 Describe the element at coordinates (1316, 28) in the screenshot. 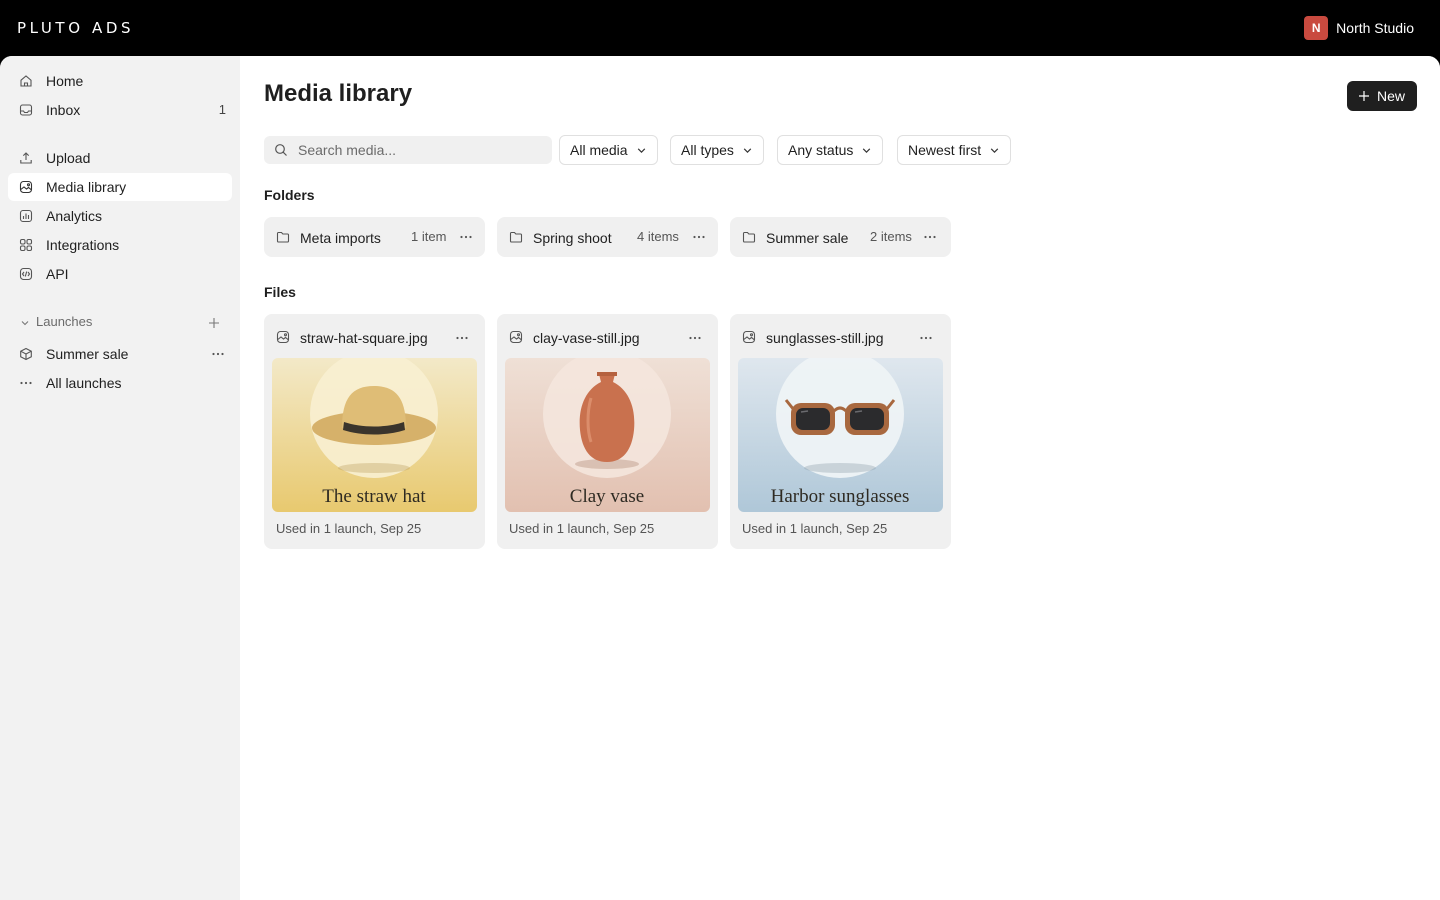

I see `avatar: N` at that location.